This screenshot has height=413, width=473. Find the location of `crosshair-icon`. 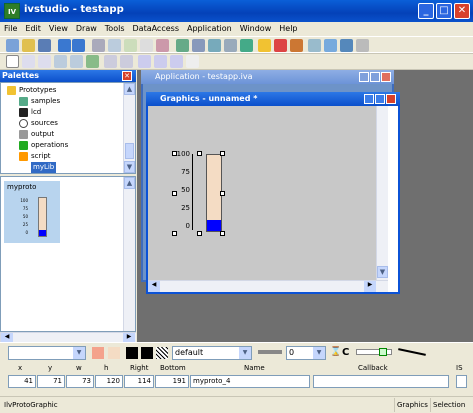

crosshair-icon is located at coordinates (28, 61).